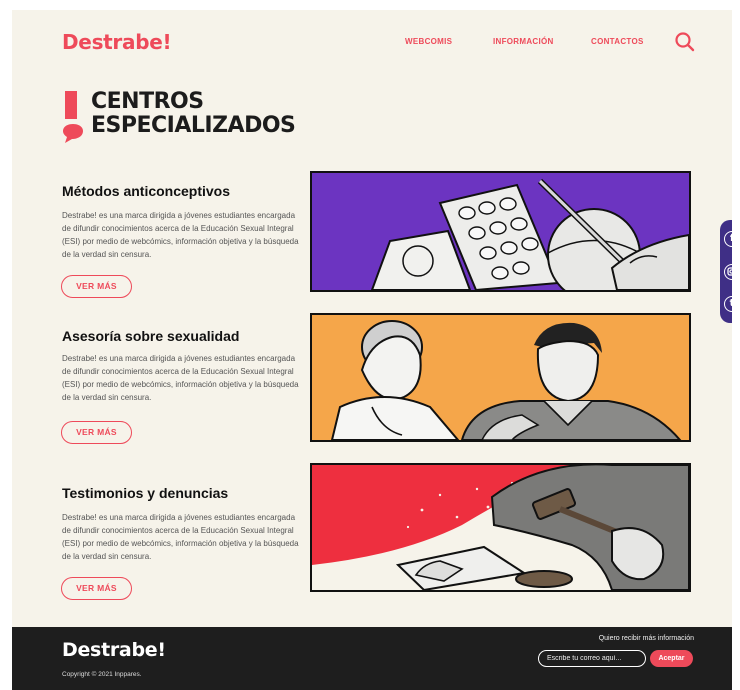 This screenshot has width=740, height=690. I want to click on page-title: CENTROS ESPECIALIZADOS, so click(193, 113).